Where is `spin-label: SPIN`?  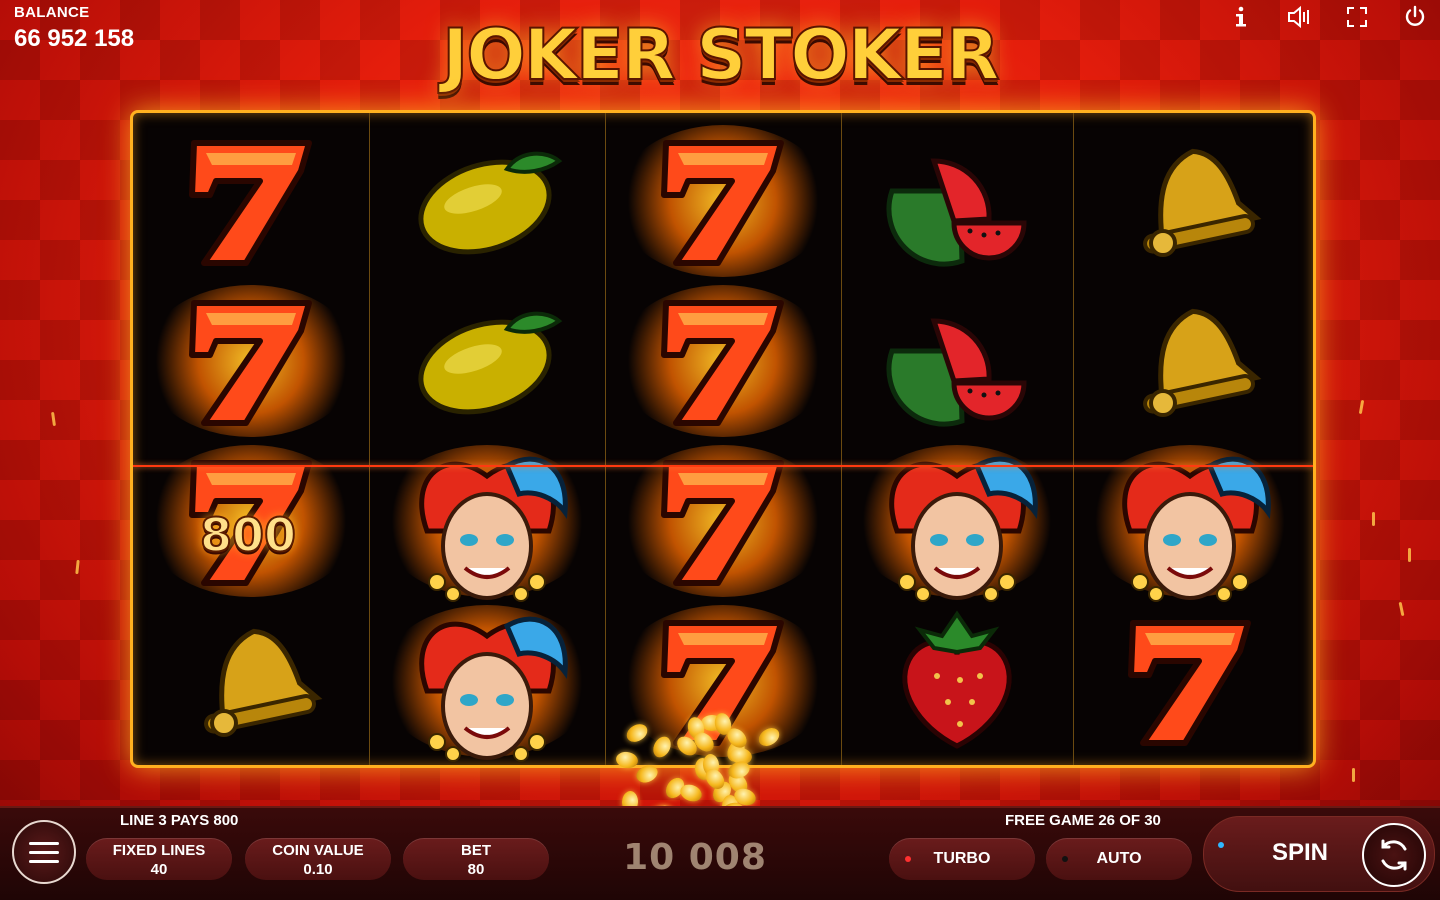
spin-label: SPIN is located at coordinates (1300, 852).